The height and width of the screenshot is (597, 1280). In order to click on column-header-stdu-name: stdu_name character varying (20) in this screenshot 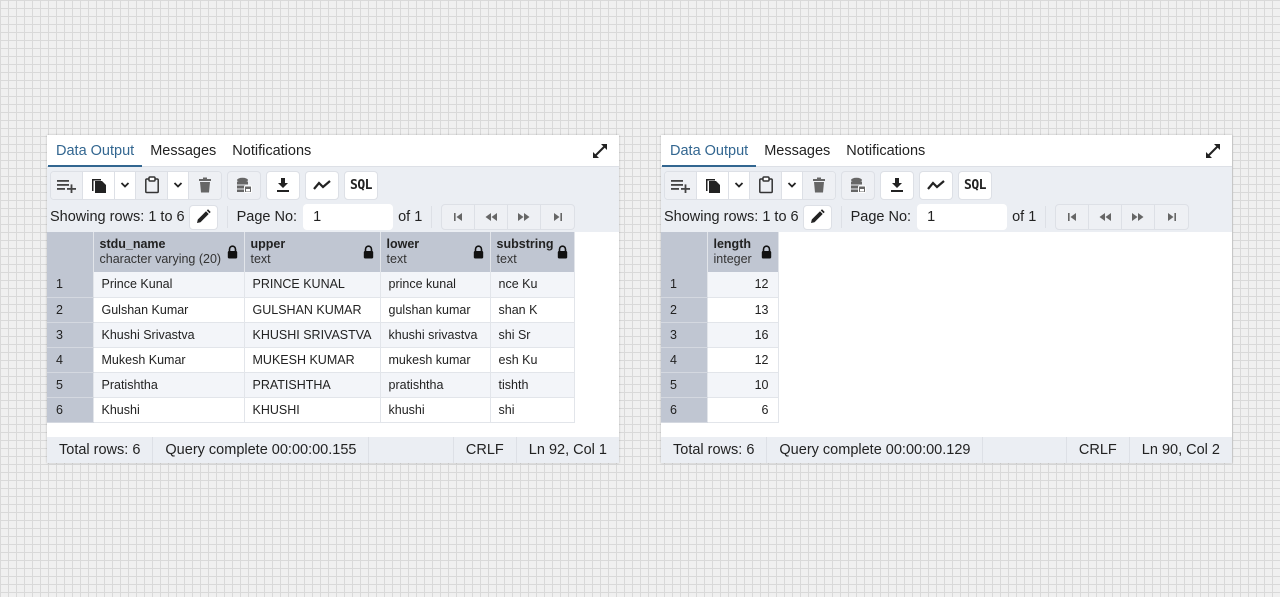, I will do `click(169, 252)`.